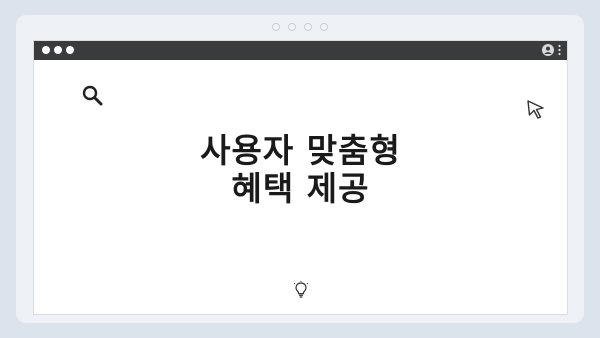 This screenshot has height=338, width=600. Describe the element at coordinates (559, 50) in the screenshot. I see `menu-icon` at that location.